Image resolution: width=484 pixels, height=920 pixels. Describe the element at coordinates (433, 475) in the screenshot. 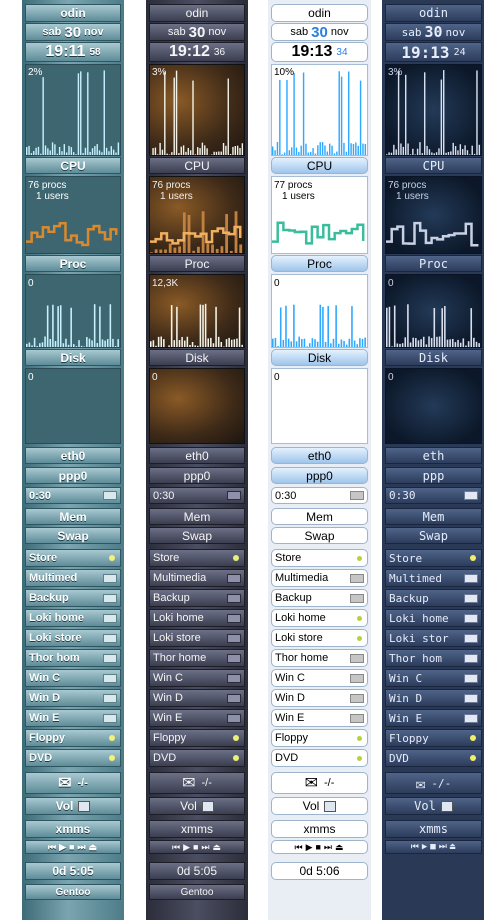

I see `ppp0-button: ppp` at that location.